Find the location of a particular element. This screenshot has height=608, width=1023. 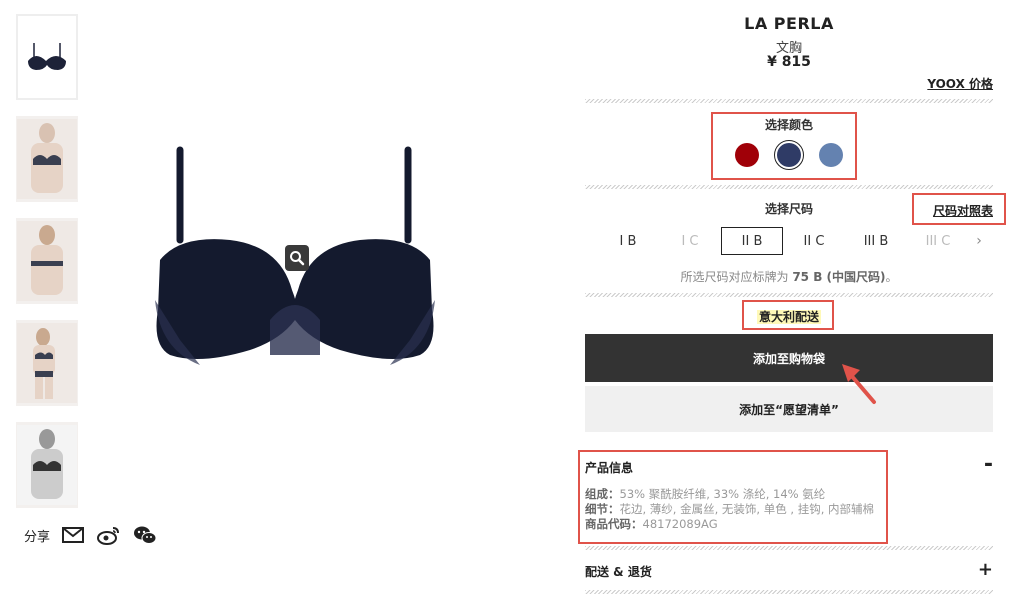

size-note-value: 75 B (中国尺码) is located at coordinates (839, 277).